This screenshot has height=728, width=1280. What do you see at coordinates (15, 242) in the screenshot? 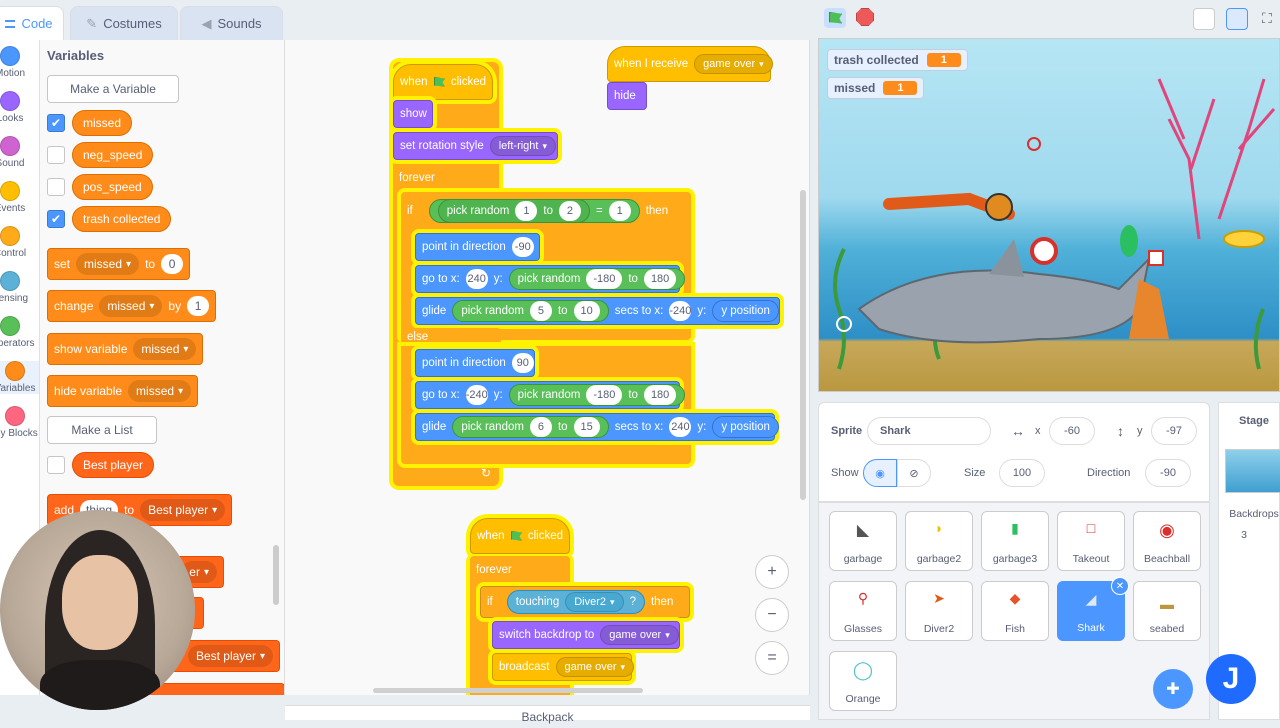
I see `category-control: Control` at bounding box center [15, 242].